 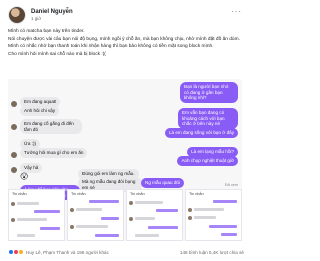 I want to click on comments-count: 148 bình luận, so click(x=194, y=252).